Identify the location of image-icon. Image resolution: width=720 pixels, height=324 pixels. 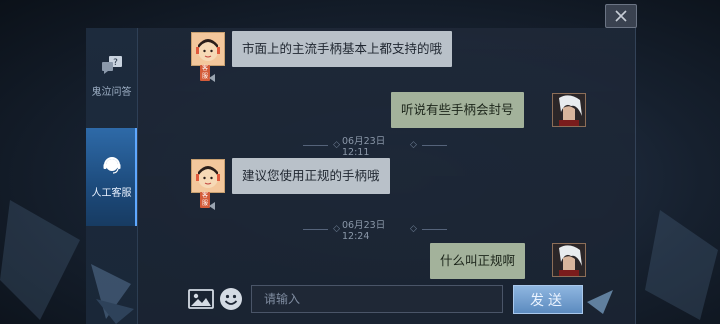
(201, 301).